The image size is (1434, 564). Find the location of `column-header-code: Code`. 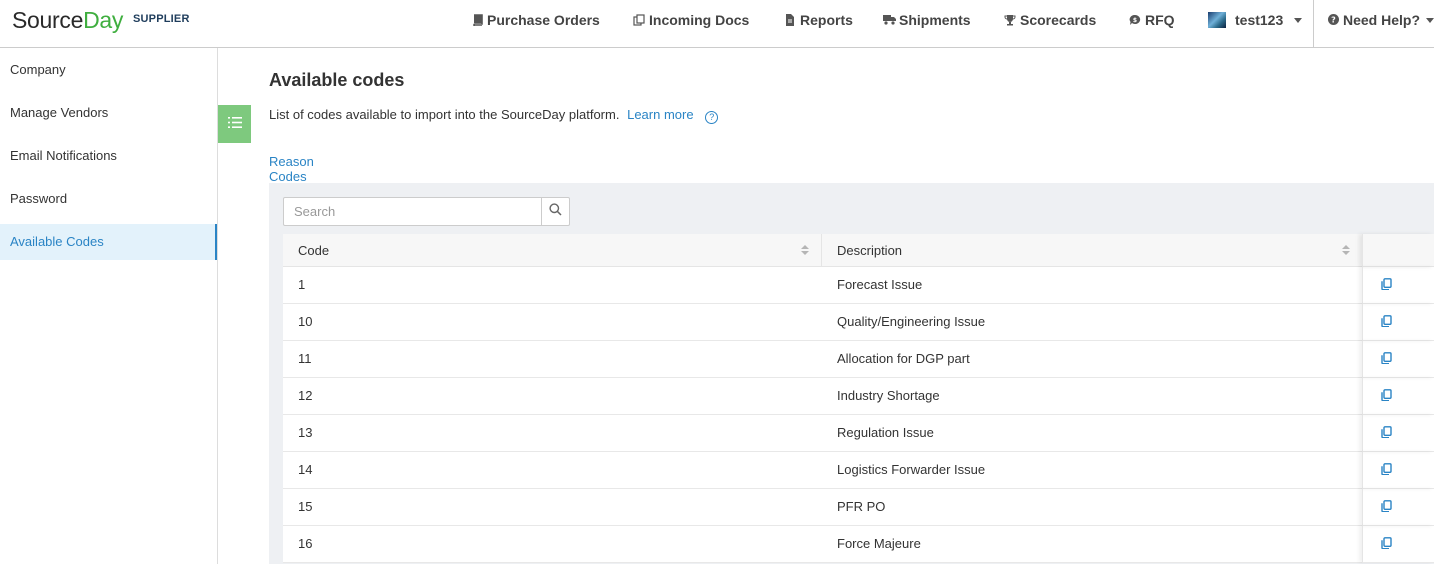

column-header-code: Code is located at coordinates (552, 250).